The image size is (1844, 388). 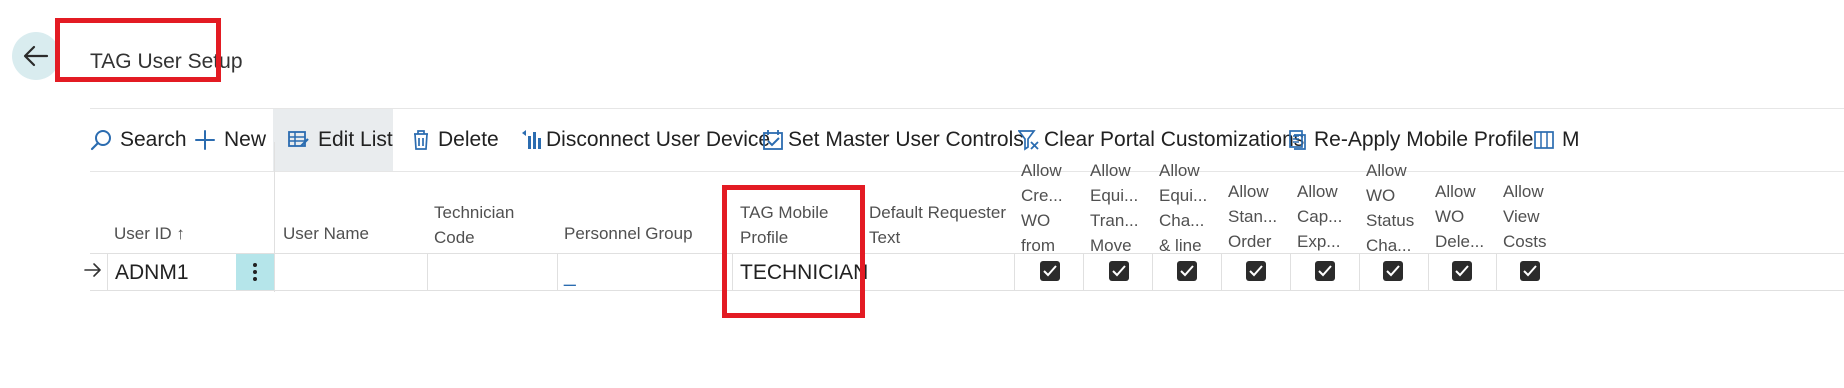 I want to click on cell-user-name, so click(x=353, y=273).